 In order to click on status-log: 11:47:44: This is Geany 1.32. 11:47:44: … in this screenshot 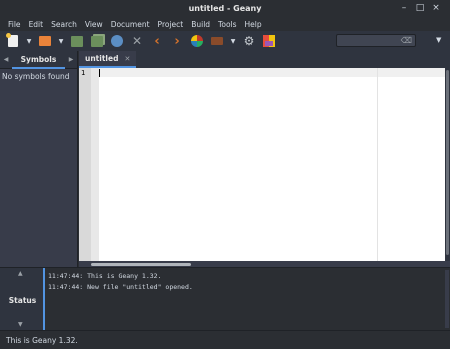, I will do `click(120, 282)`.